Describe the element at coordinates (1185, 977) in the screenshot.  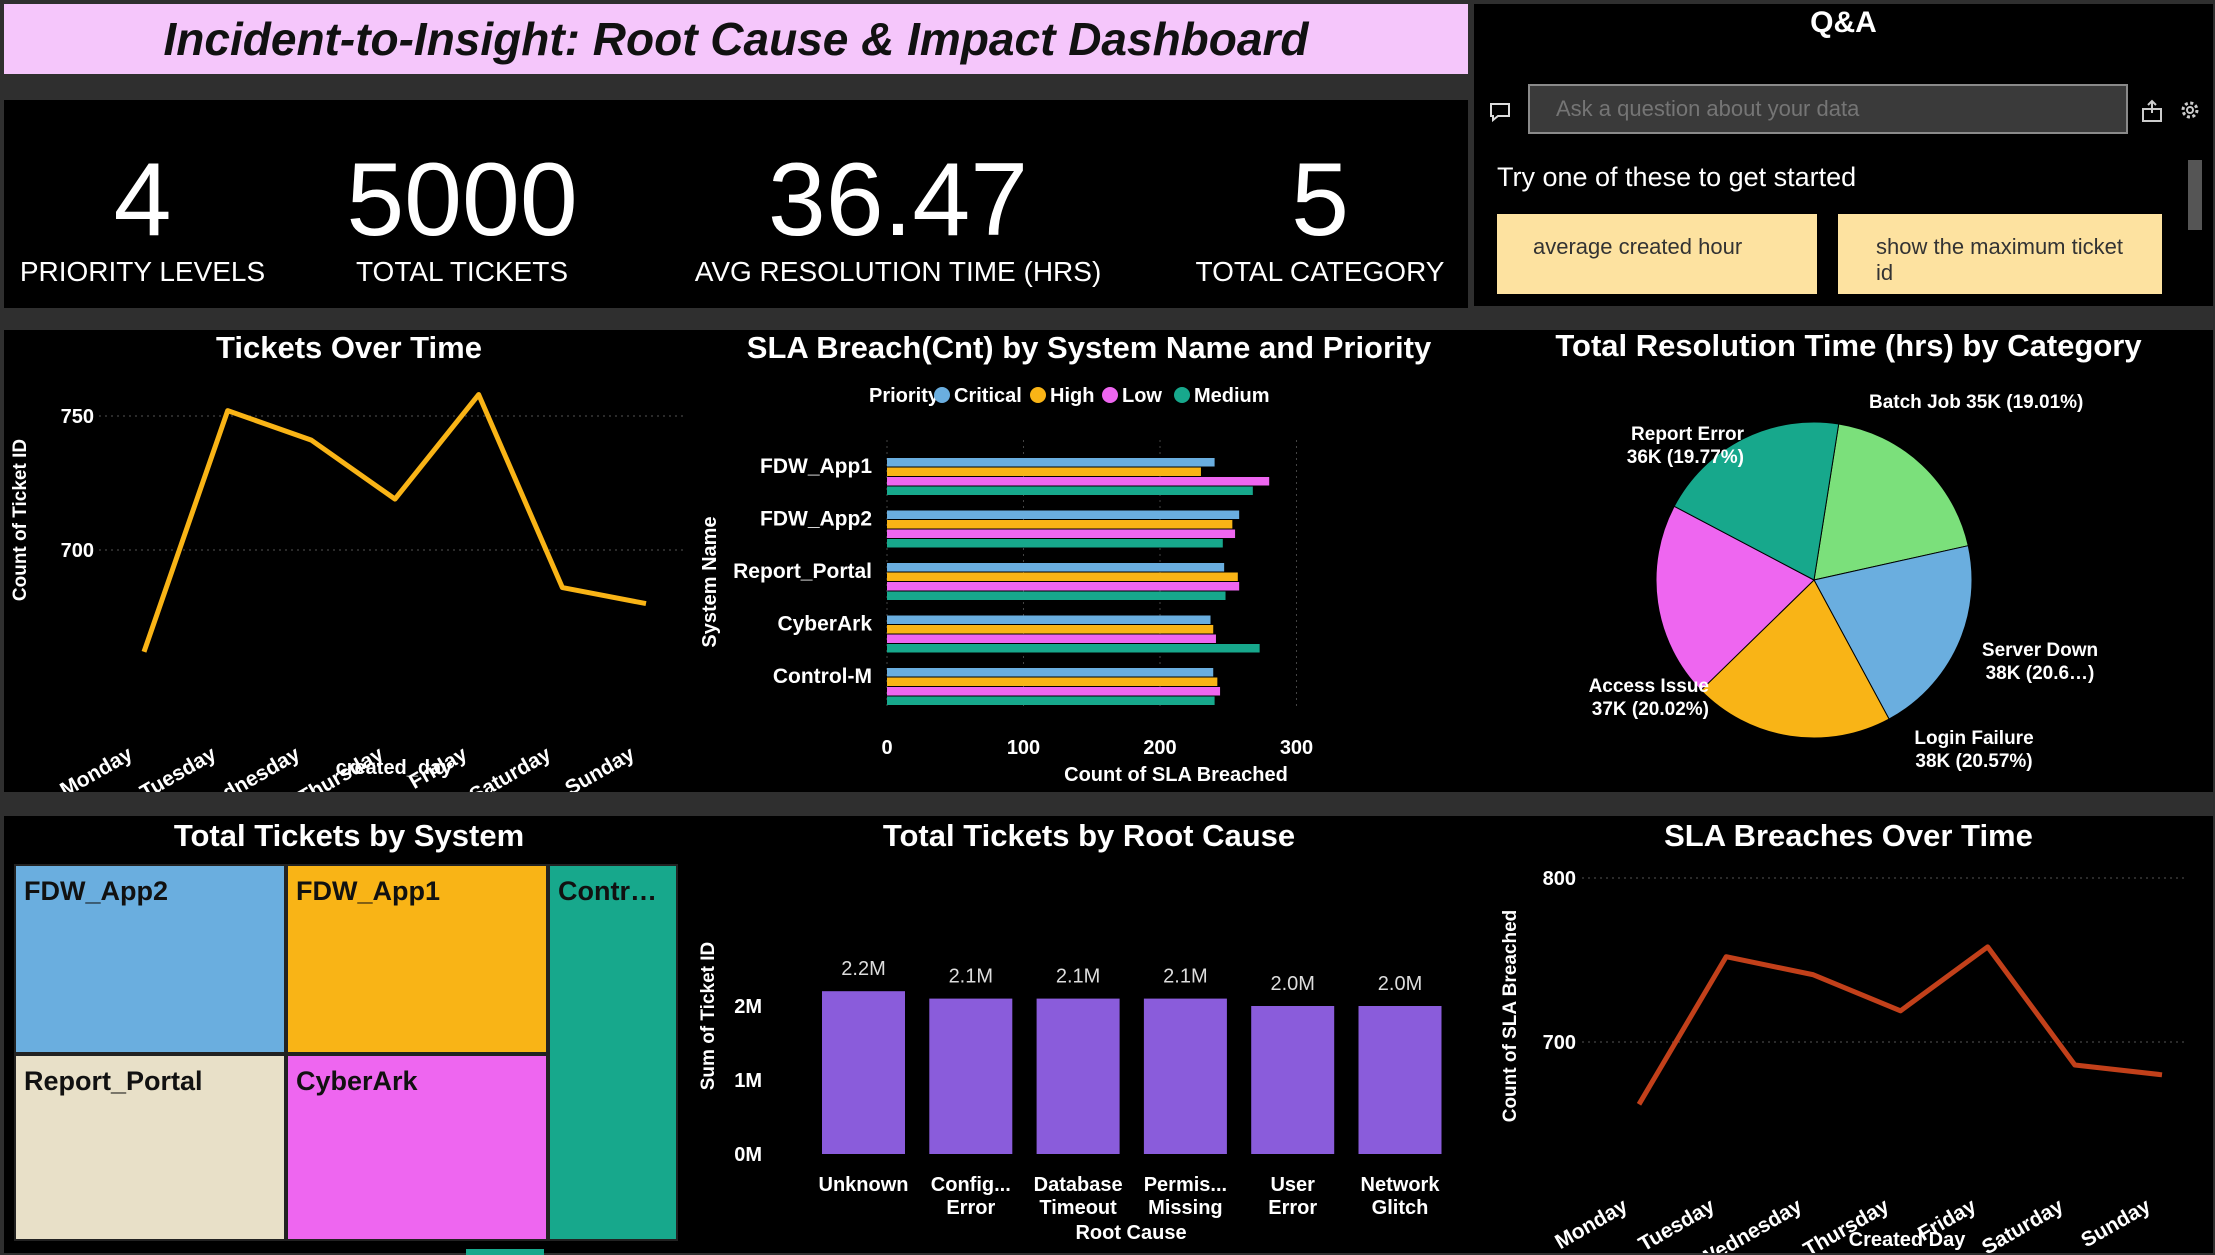
I see `data-label: 2.1M` at that location.